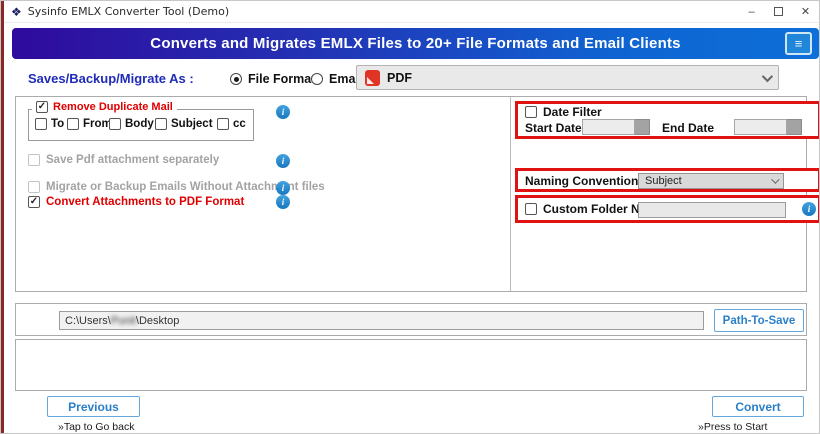 This screenshot has width=820, height=434. I want to click on to-checkbox, so click(41, 124).